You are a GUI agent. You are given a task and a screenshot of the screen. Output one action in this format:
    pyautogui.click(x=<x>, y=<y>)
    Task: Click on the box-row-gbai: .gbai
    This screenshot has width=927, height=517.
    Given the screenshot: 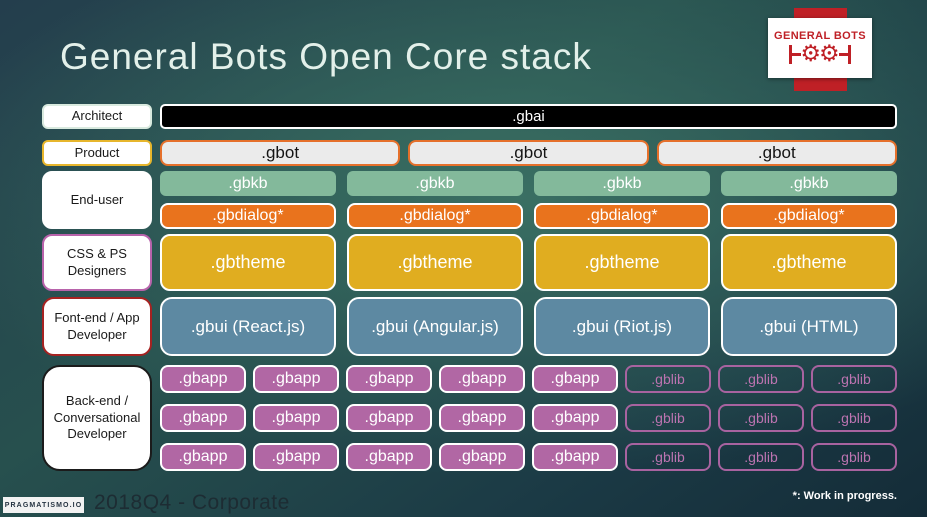 What is the action you would take?
    pyautogui.click(x=528, y=116)
    